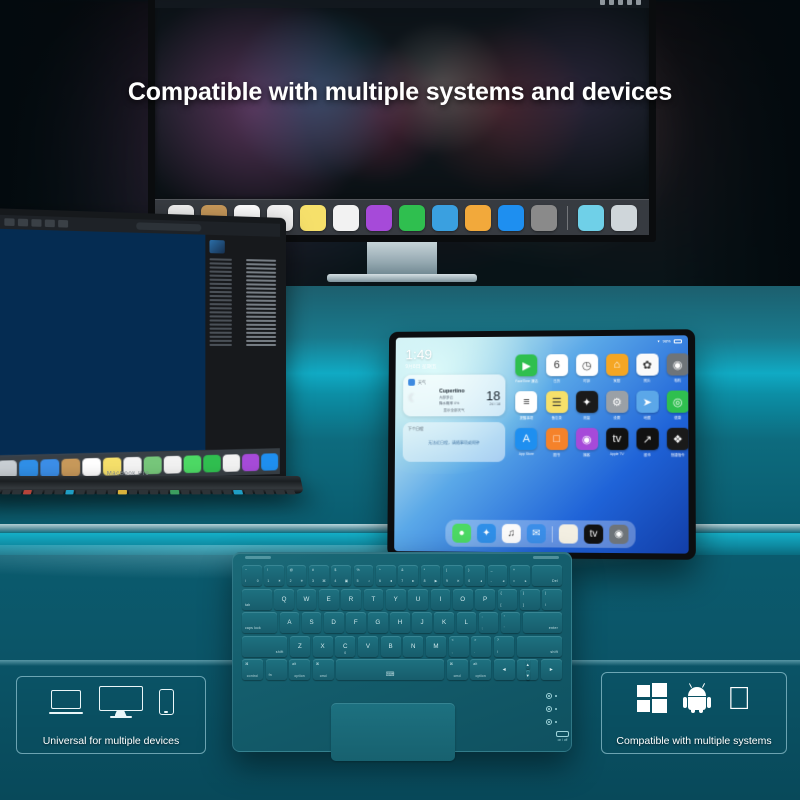 Image resolution: width=800 pixels, height=800 pixels. What do you see at coordinates (528, 669) in the screenshot?
I see `key-arrows-updown: ▲ ▼` at bounding box center [528, 669].